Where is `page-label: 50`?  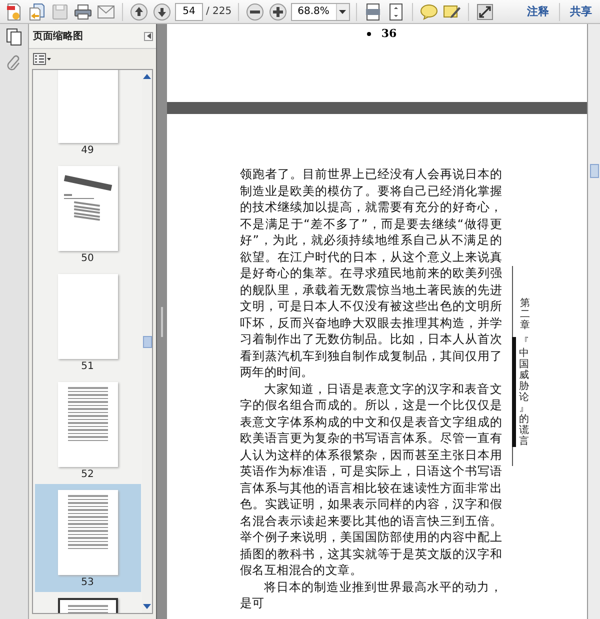 page-label: 50 is located at coordinates (87, 258).